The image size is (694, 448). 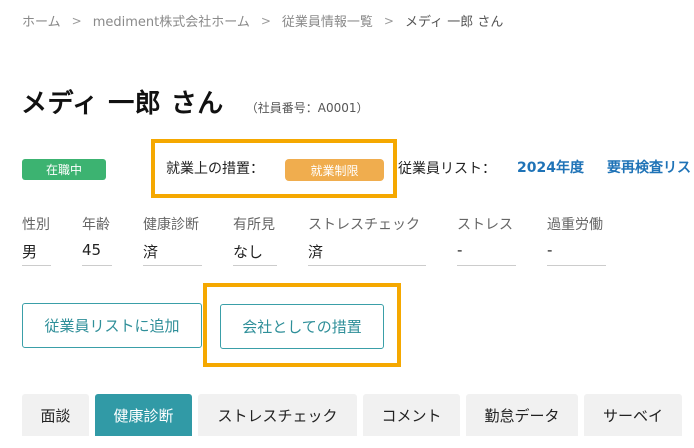 I want to click on info-field-label: ストレスチェック, so click(x=364, y=225).